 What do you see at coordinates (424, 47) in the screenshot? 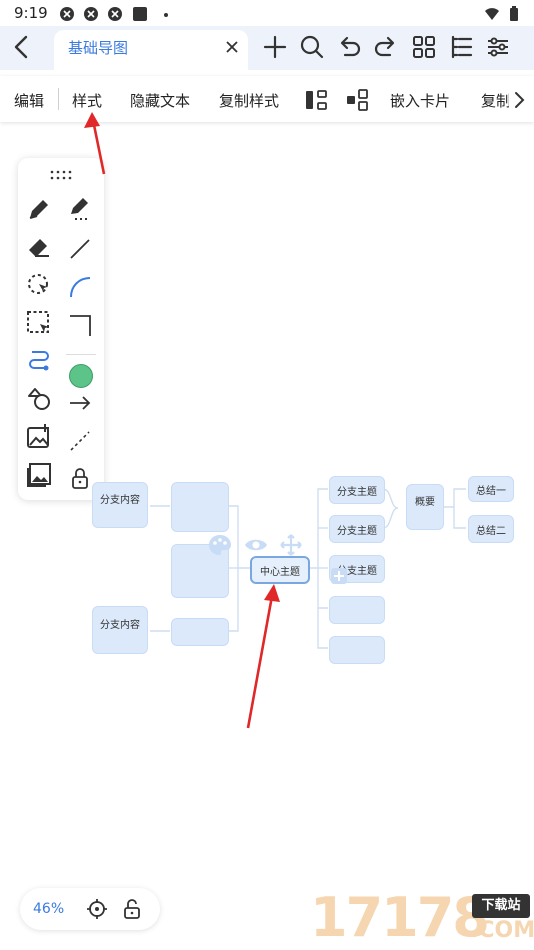
I see `grid-view-icon` at bounding box center [424, 47].